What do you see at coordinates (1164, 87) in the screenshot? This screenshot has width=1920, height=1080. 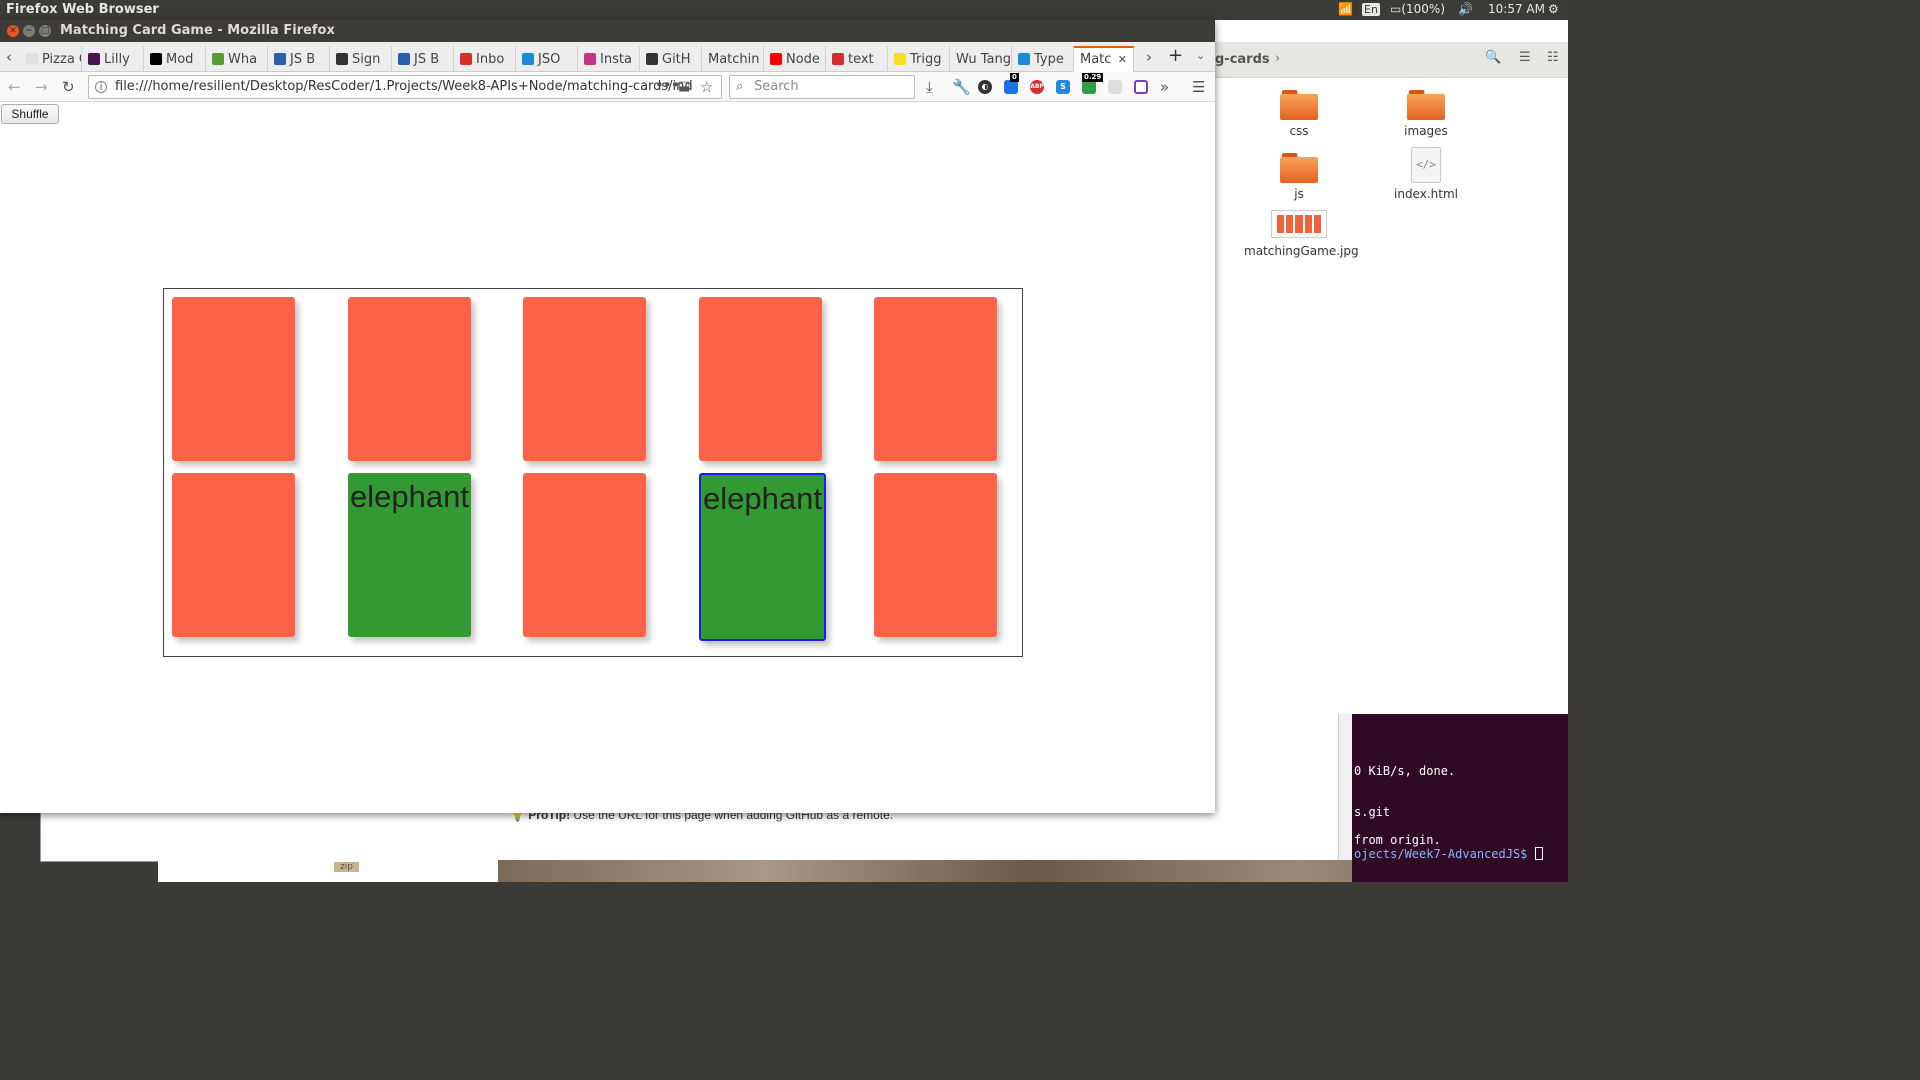 I see `more-tools-icon: »` at bounding box center [1164, 87].